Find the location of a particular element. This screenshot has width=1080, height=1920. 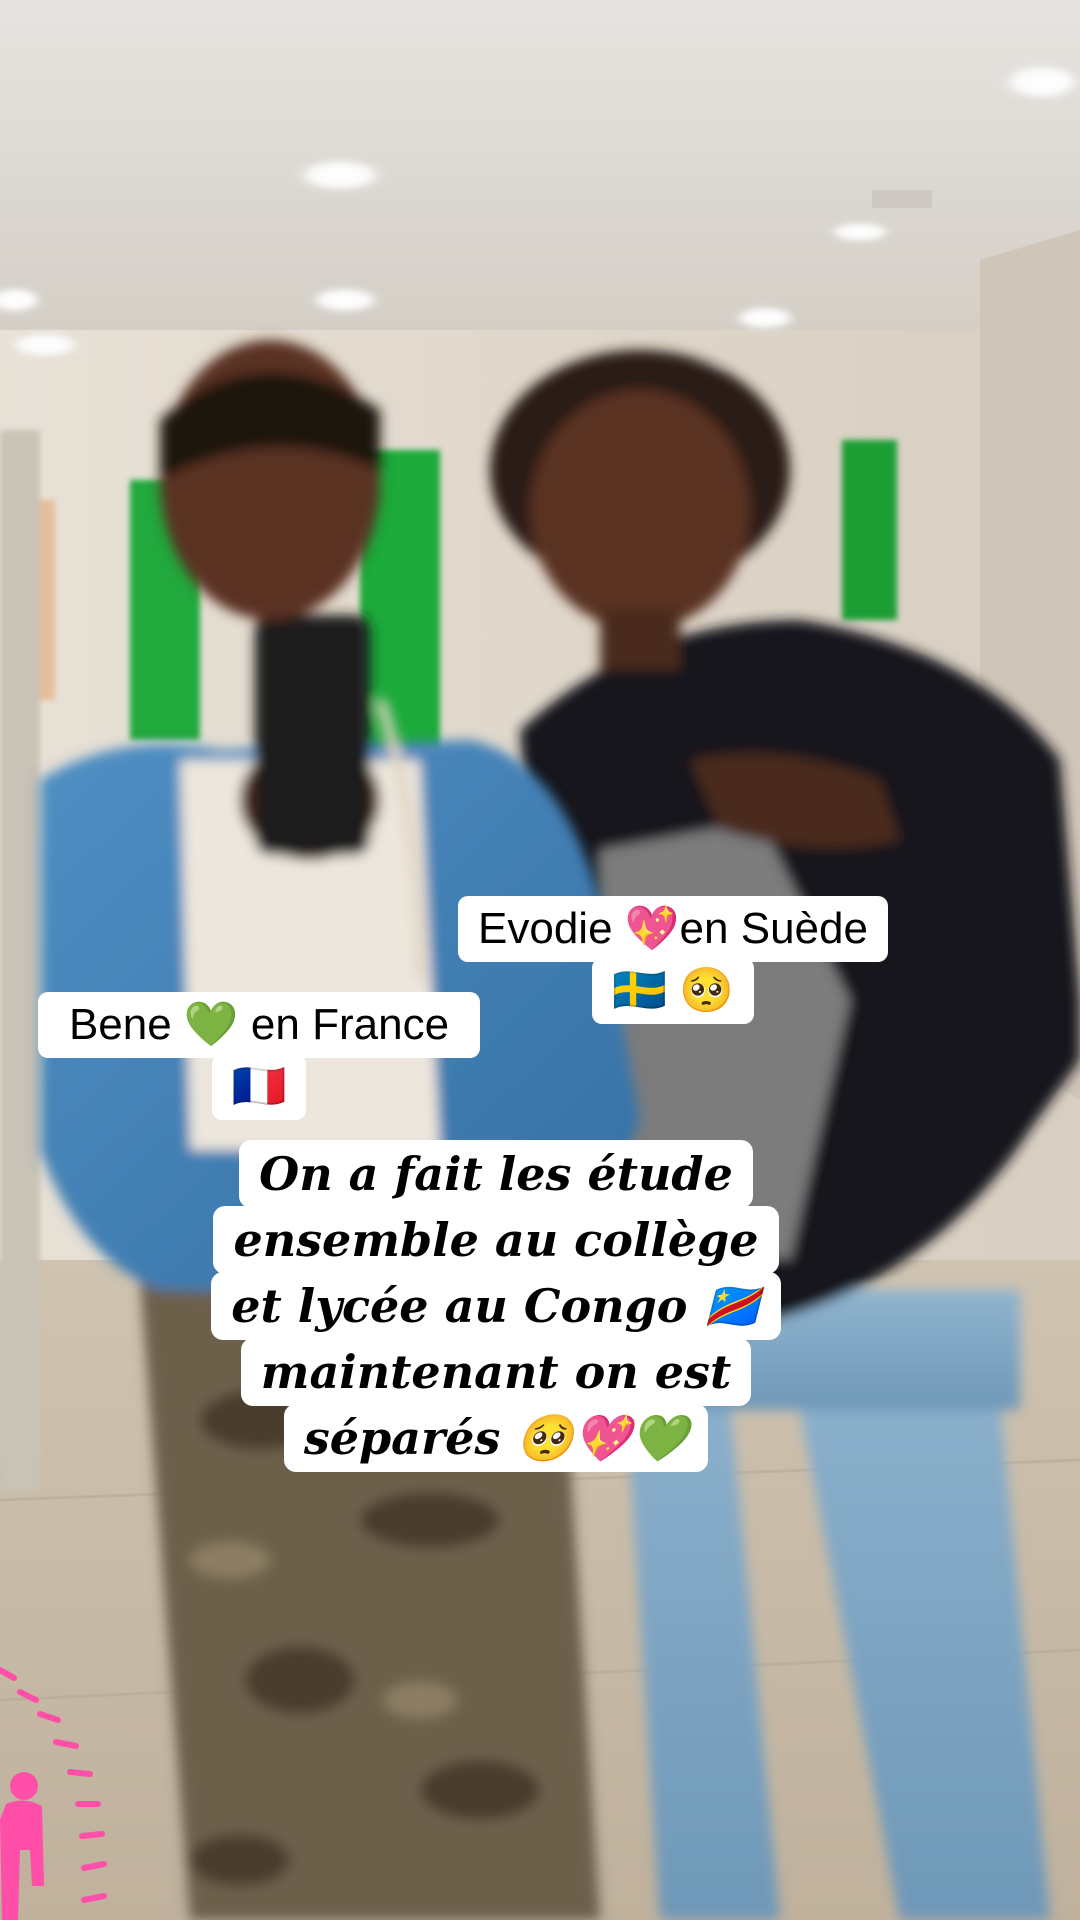

label-evodie: Evodie 💖en Suède 🇸🇪 🥺 is located at coordinates (673, 960).